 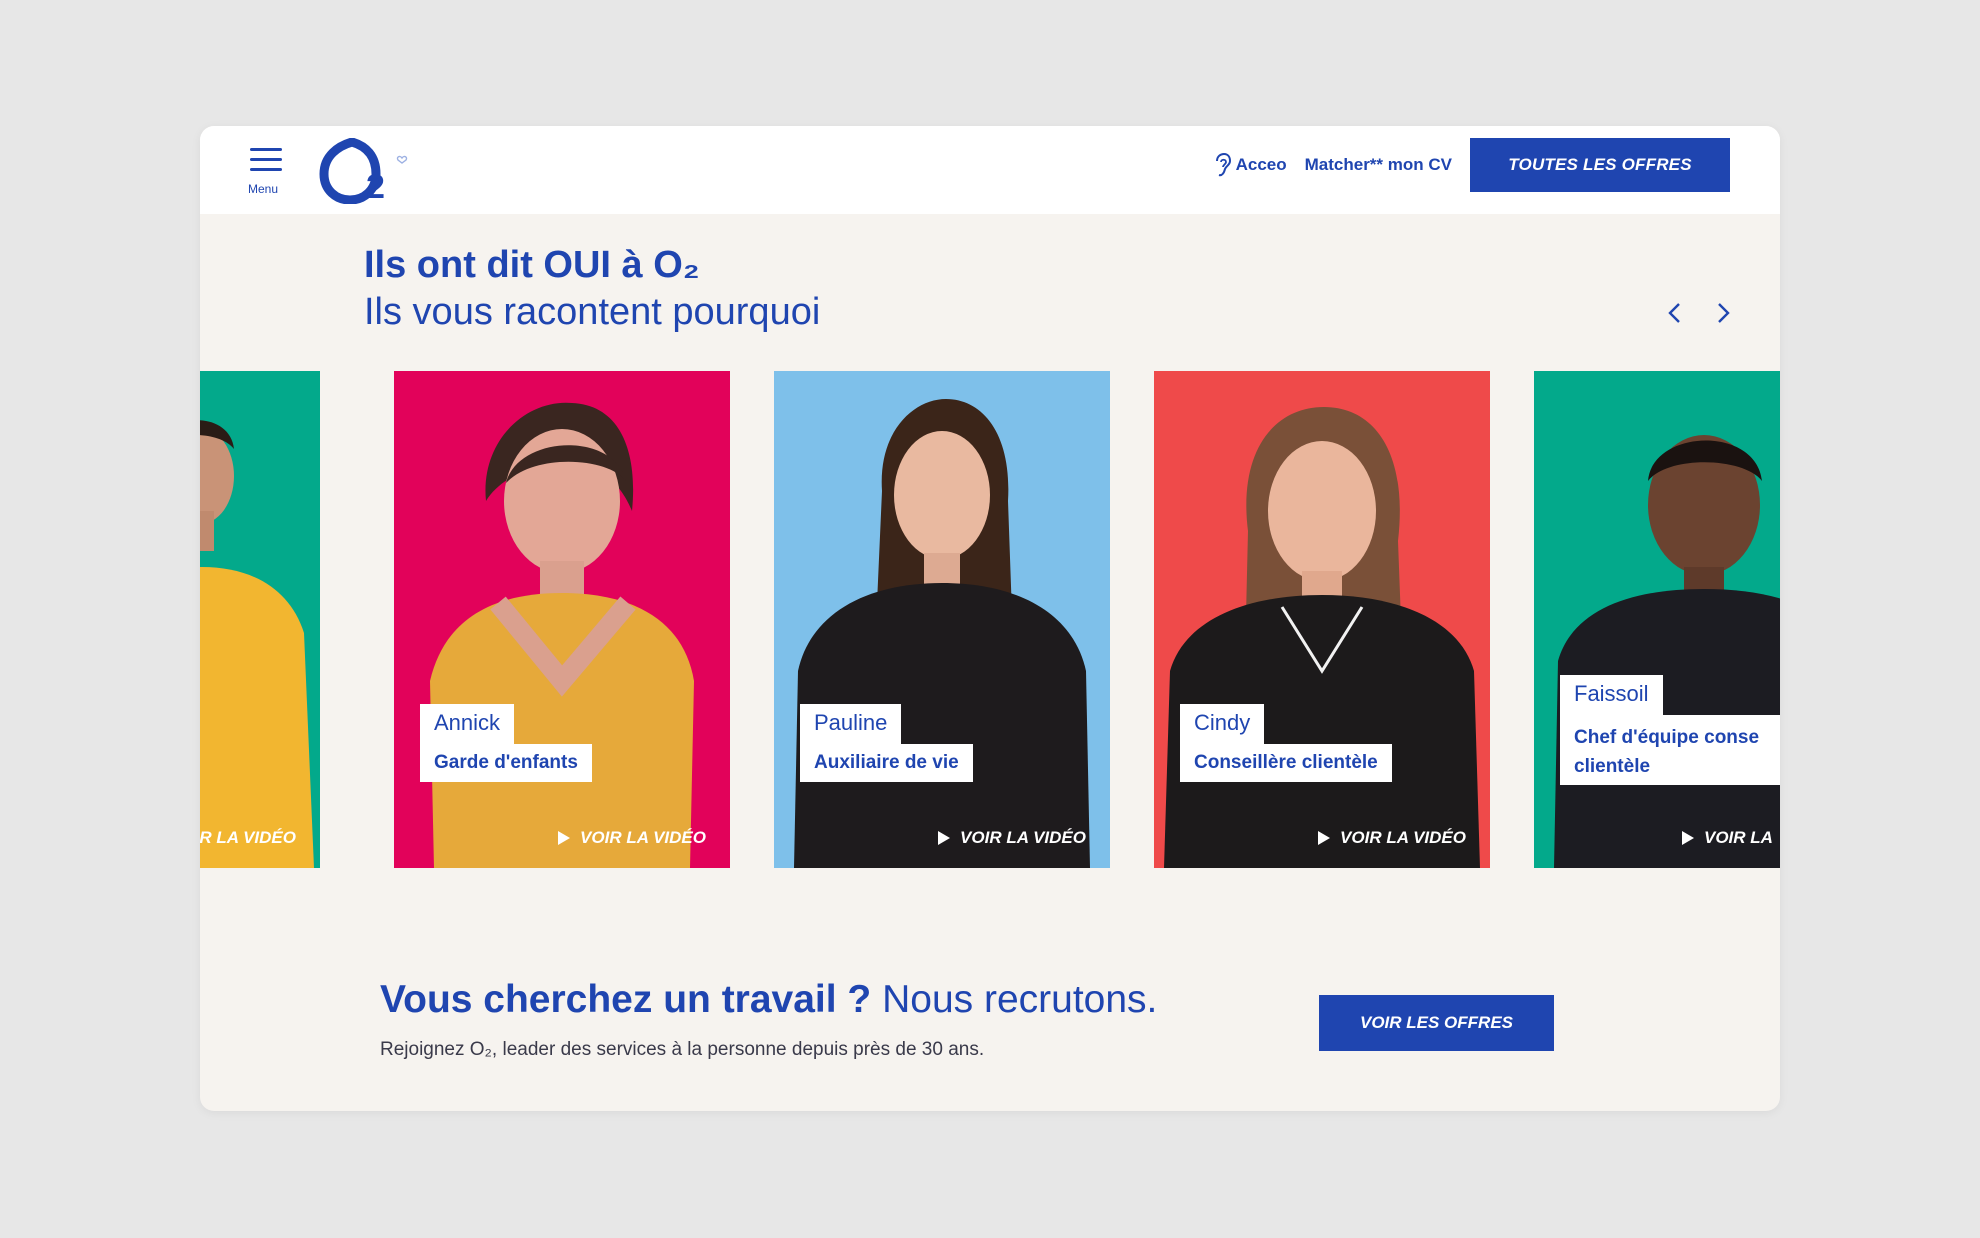 I want to click on card-role: Chef d'équipe conse clientèle, so click(x=1670, y=750).